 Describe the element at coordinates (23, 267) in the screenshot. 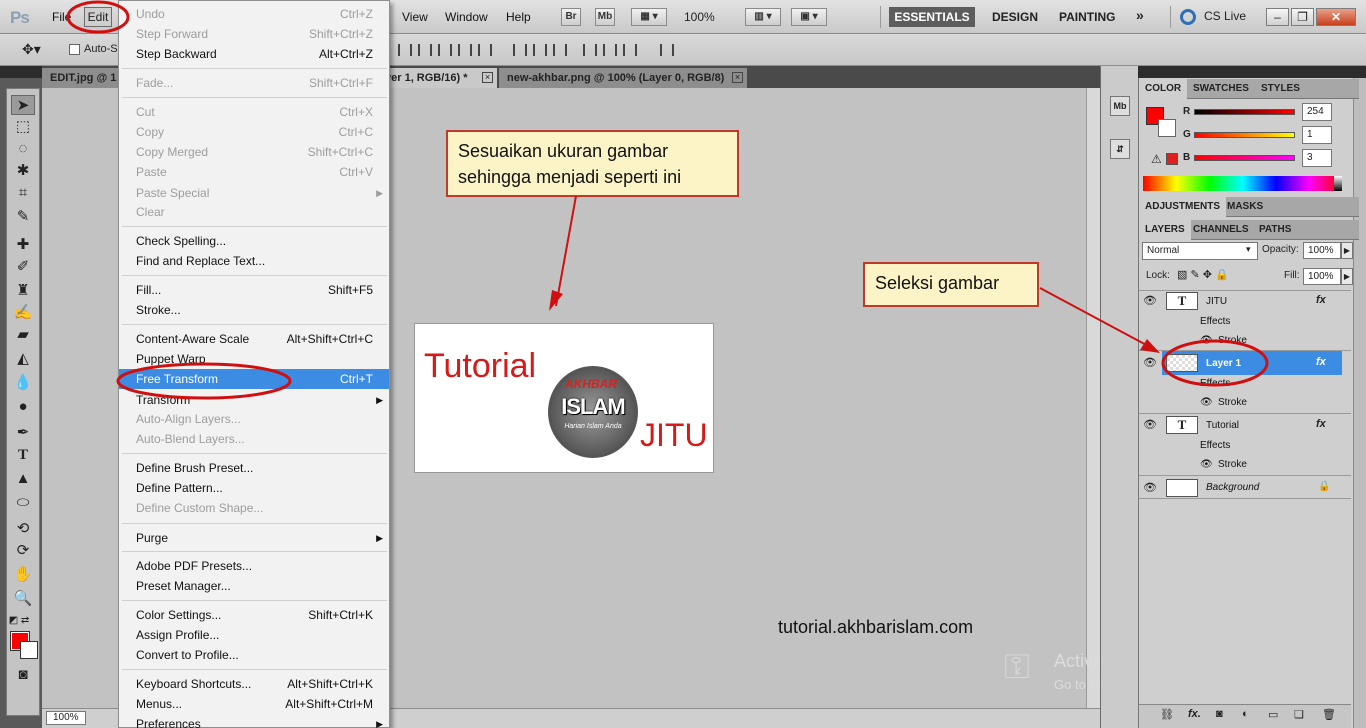

I see `brush-tool-icon: ✐` at that location.